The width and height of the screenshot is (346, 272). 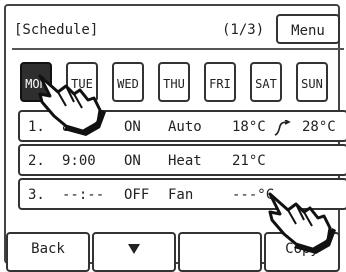 I want to click on row-temp: 21°C, so click(x=249, y=161).